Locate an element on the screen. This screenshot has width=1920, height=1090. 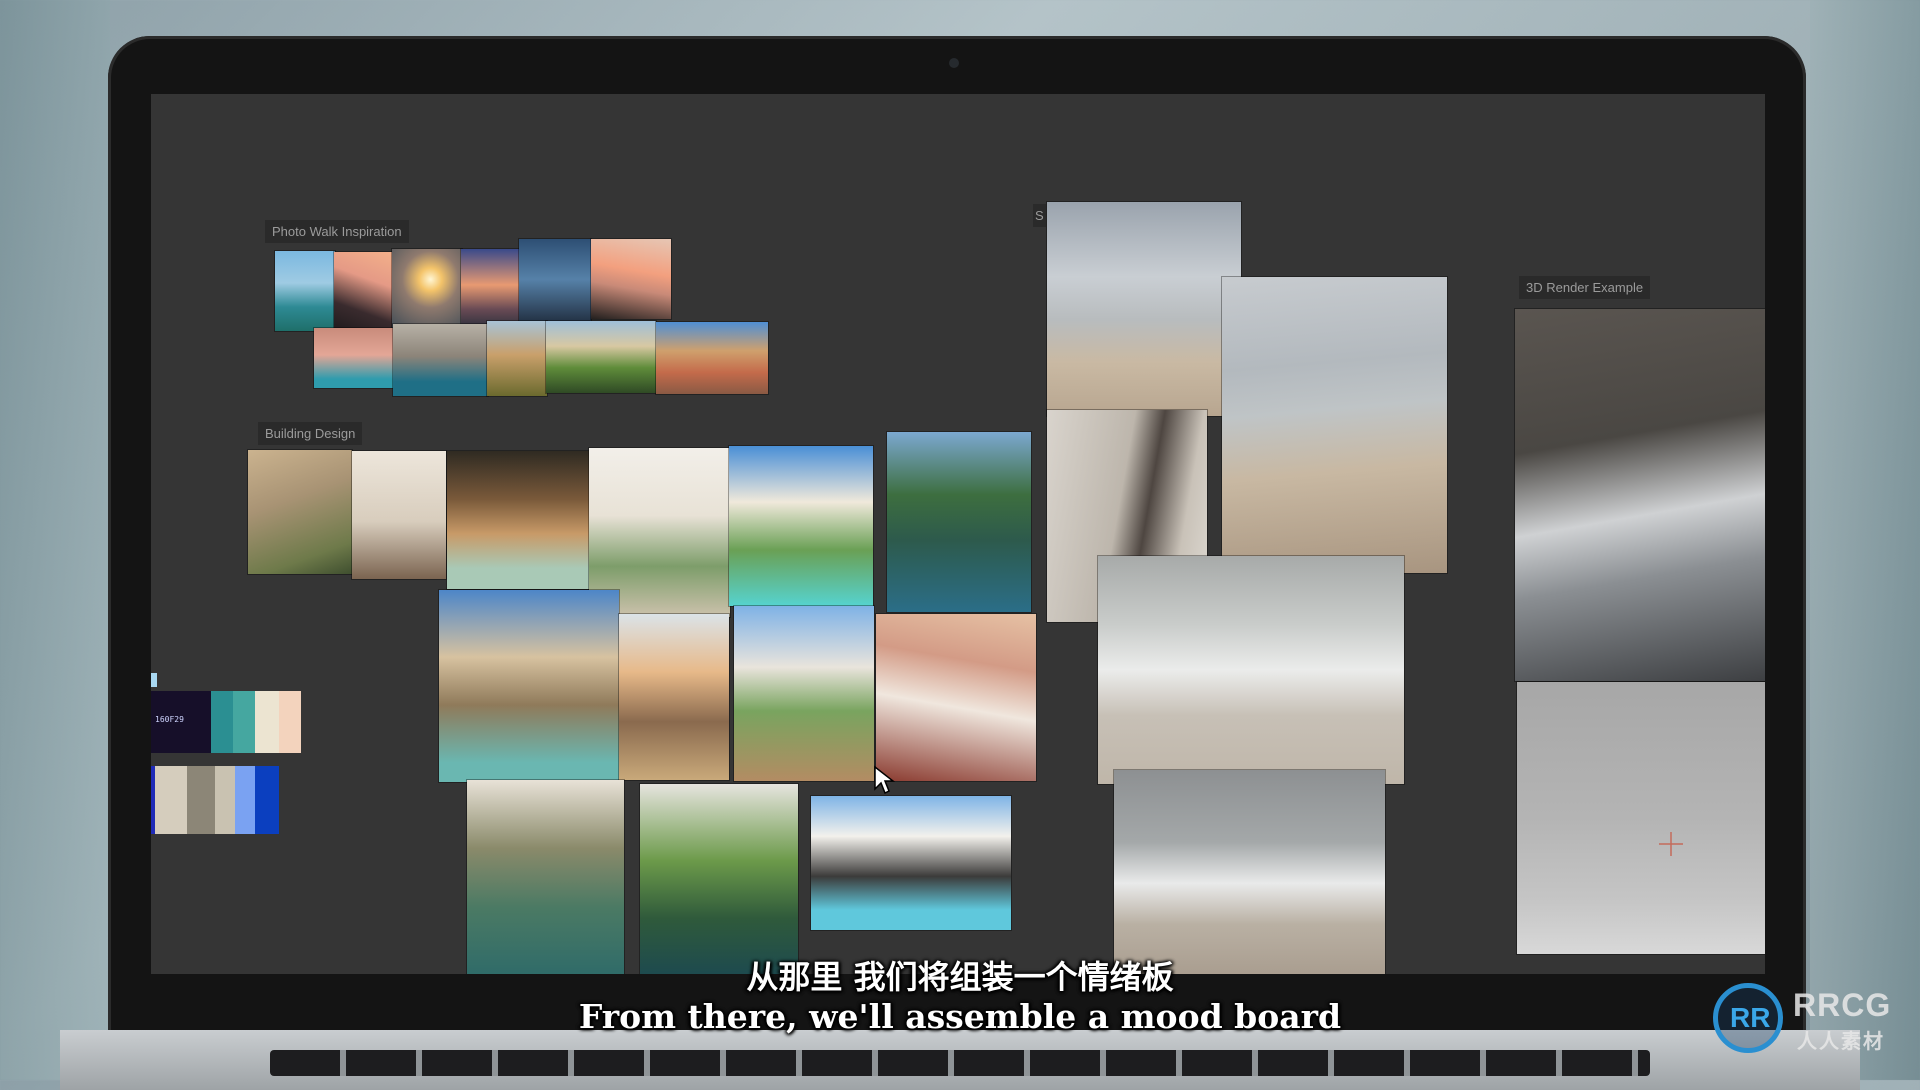
swatch-b2 is located at coordinates (171, 800).